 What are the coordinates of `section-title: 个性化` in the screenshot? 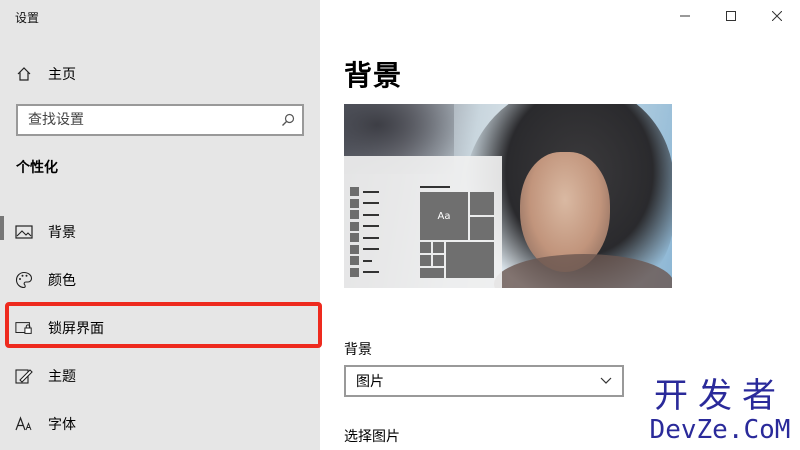 It's located at (37, 168).